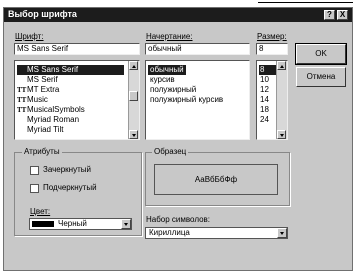  I want to click on script-dropdown: Кириллица, so click(216, 233).